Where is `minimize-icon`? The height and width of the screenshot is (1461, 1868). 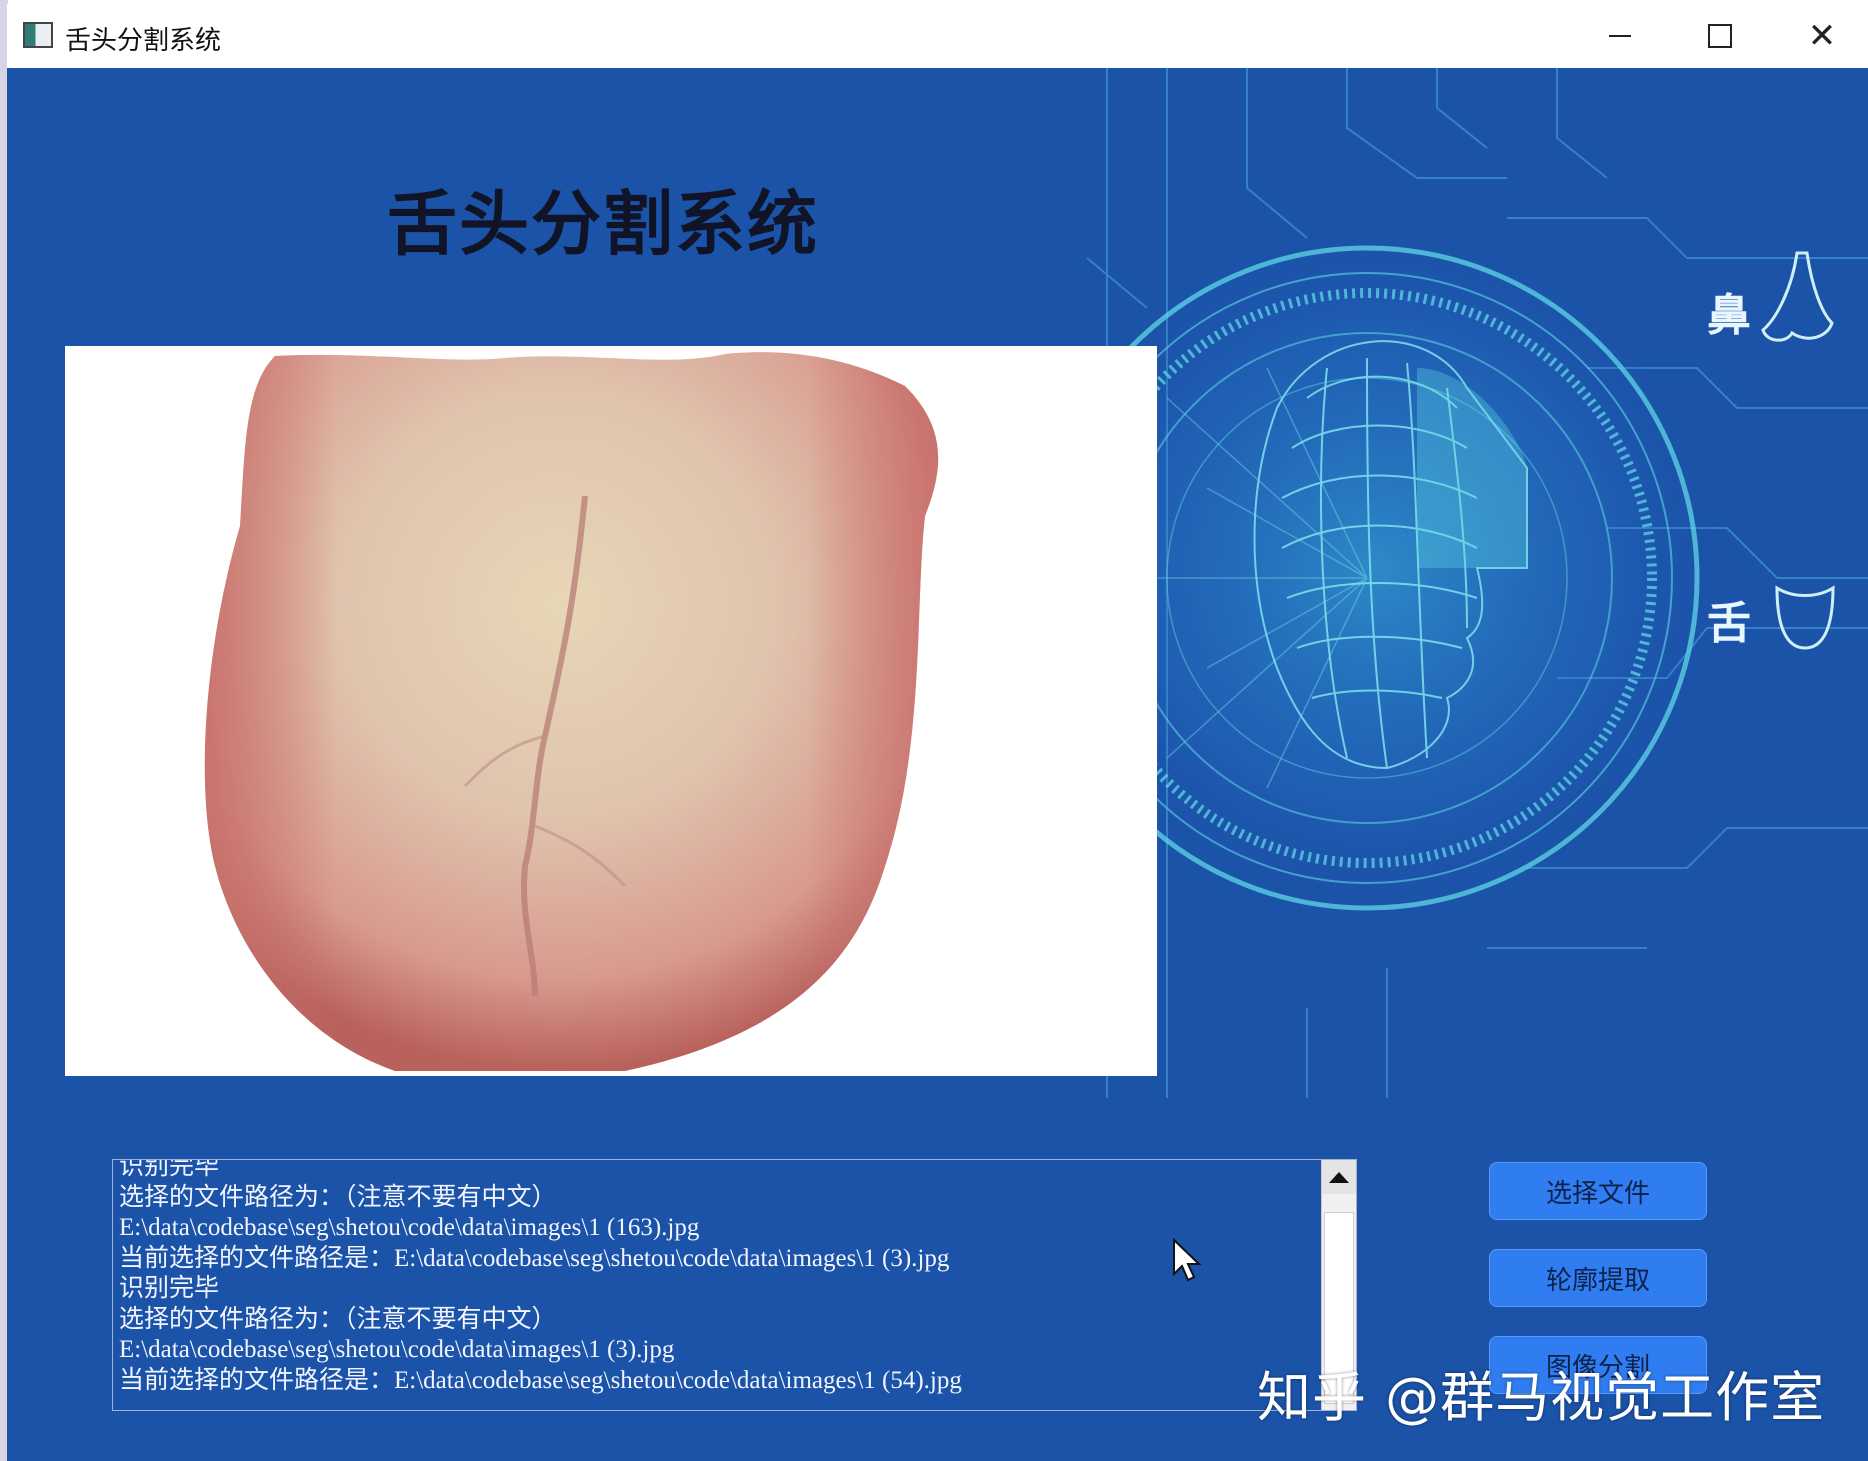 minimize-icon is located at coordinates (1620, 36).